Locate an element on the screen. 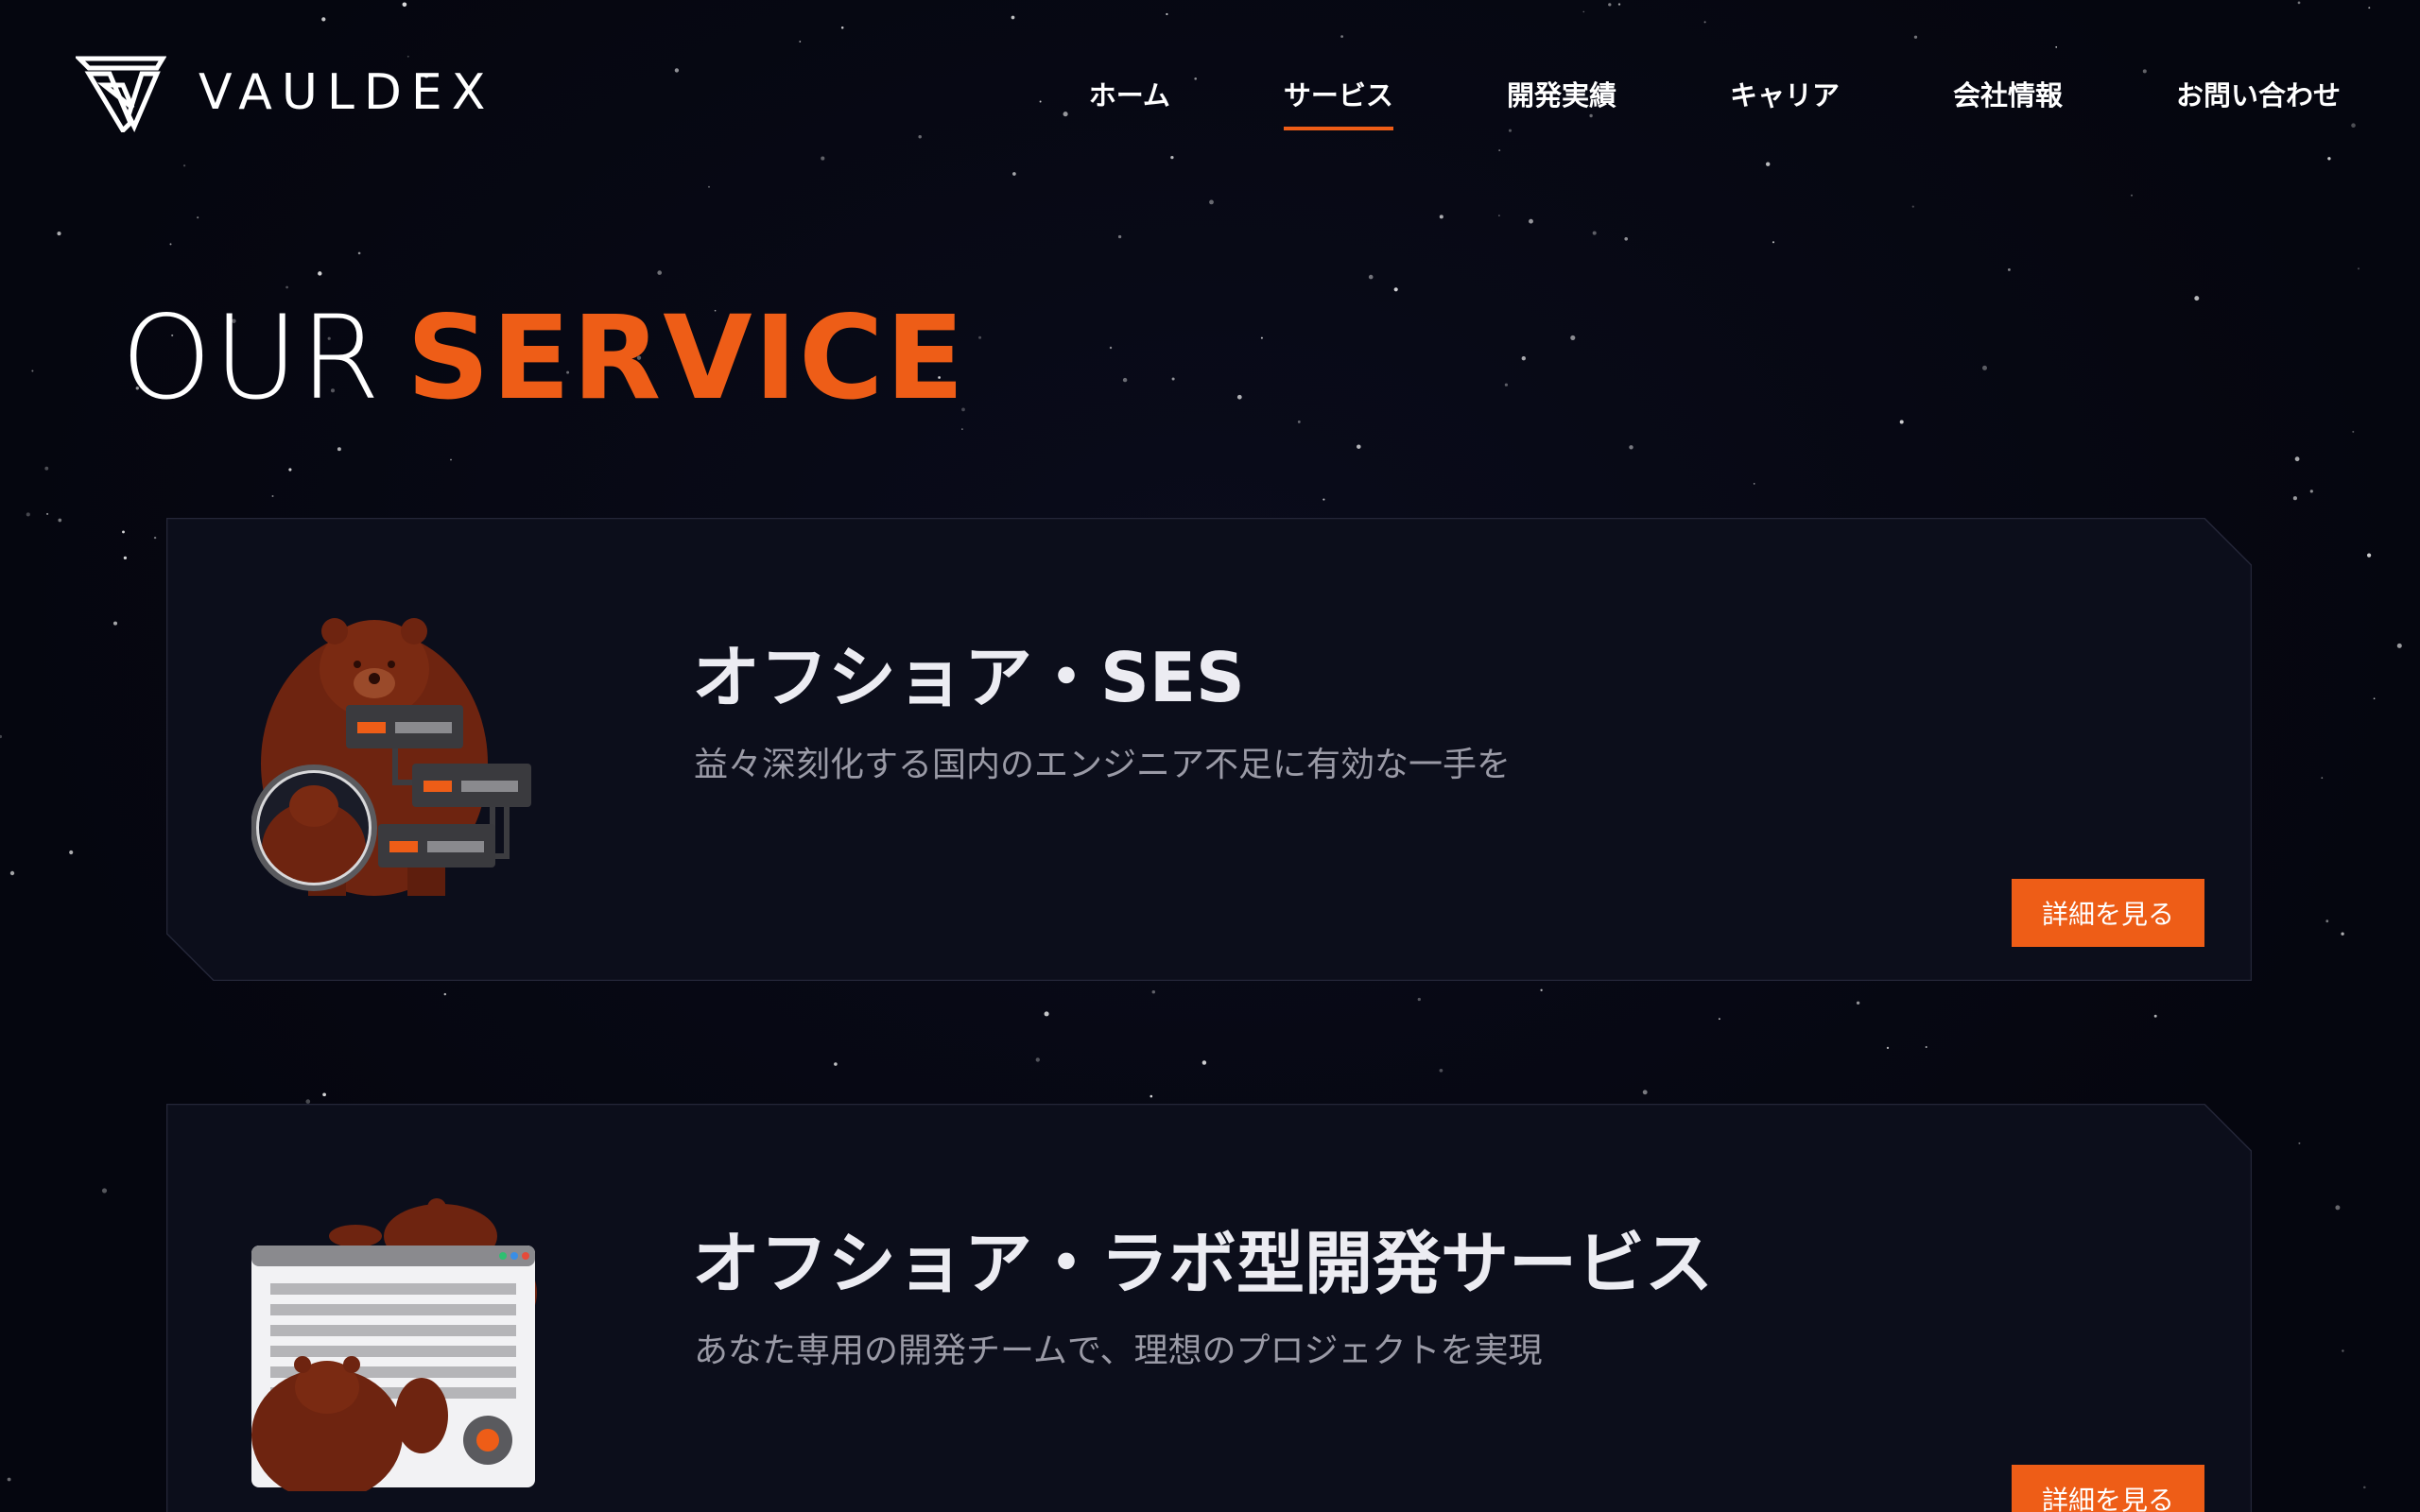  page-title-accent: SERVICE is located at coordinates (686, 358).